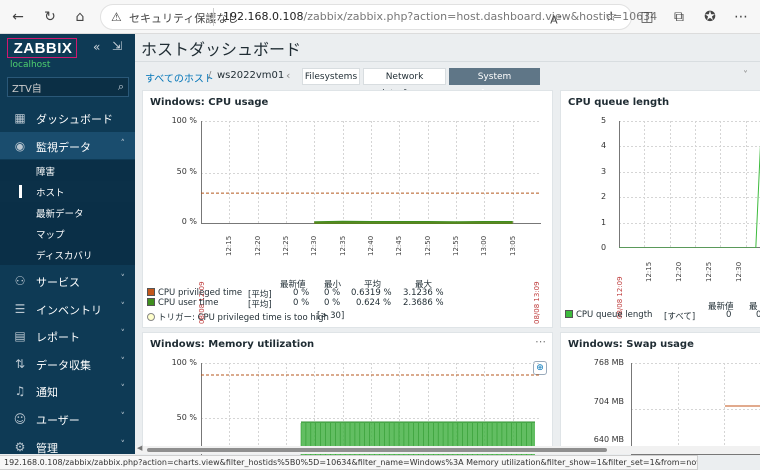  Describe the element at coordinates (213, 17) in the screenshot. I see `address-divider` at that location.